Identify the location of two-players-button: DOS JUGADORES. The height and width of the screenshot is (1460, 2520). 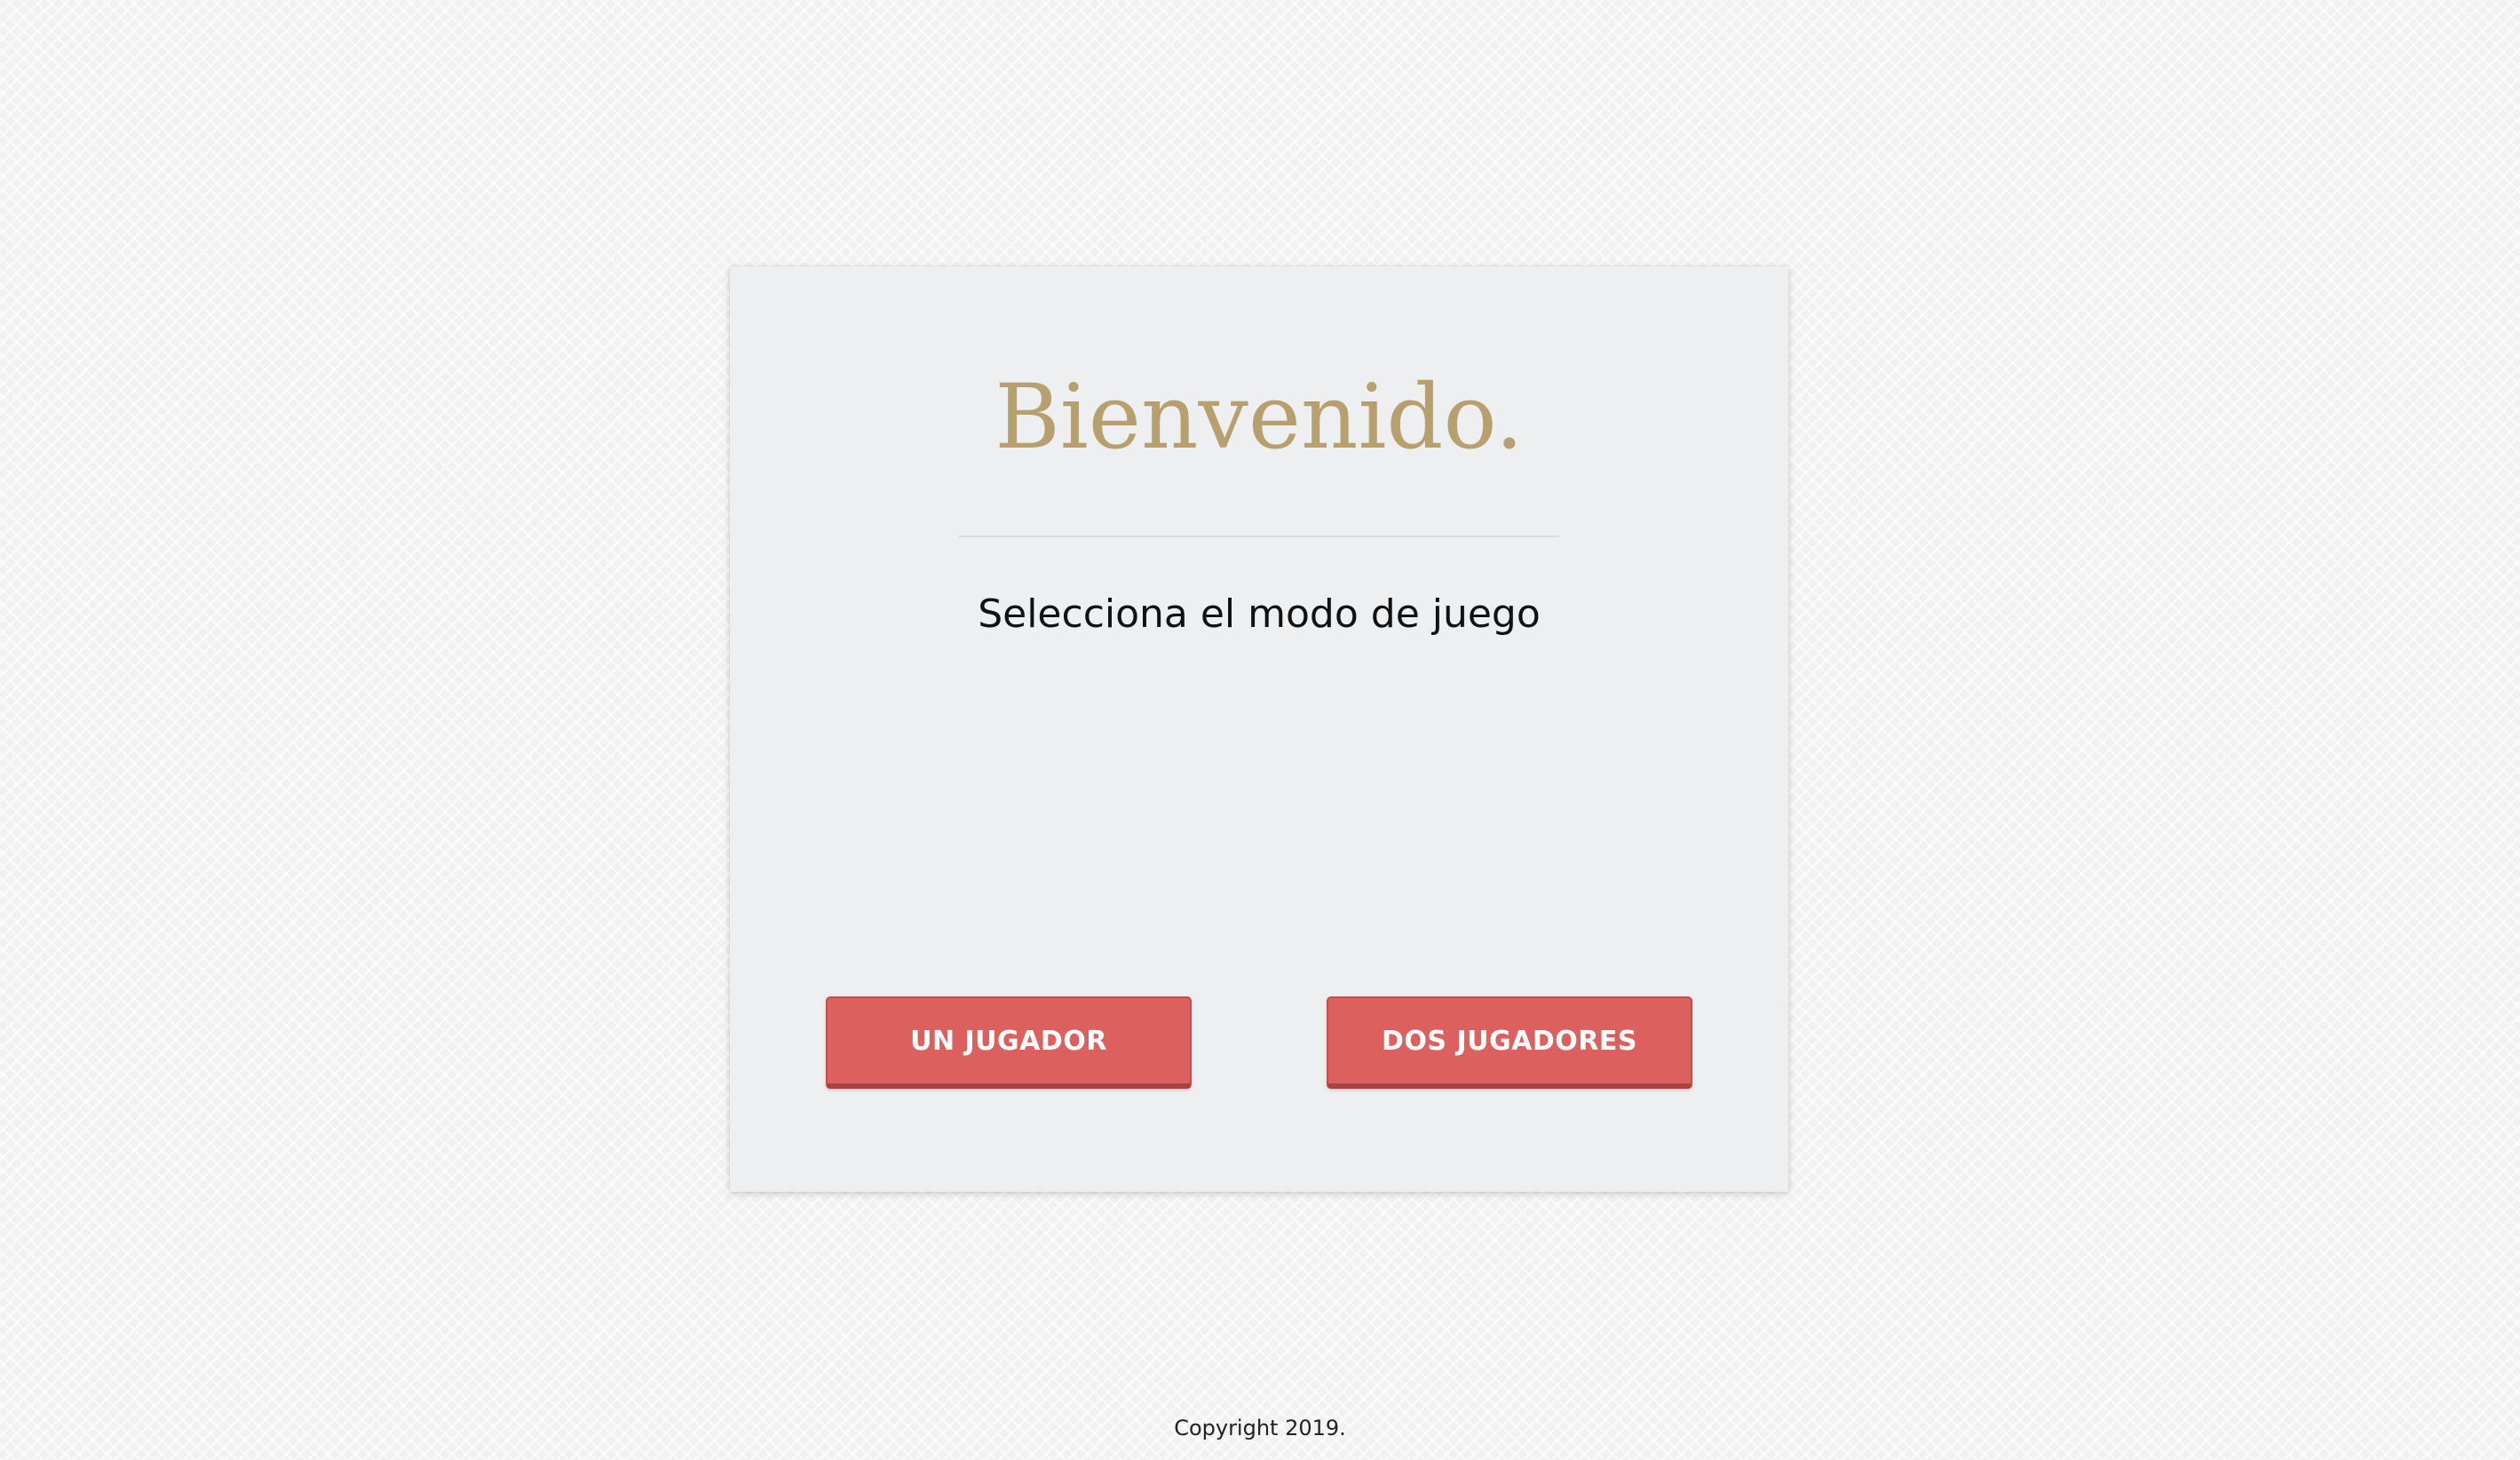
(1509, 1042).